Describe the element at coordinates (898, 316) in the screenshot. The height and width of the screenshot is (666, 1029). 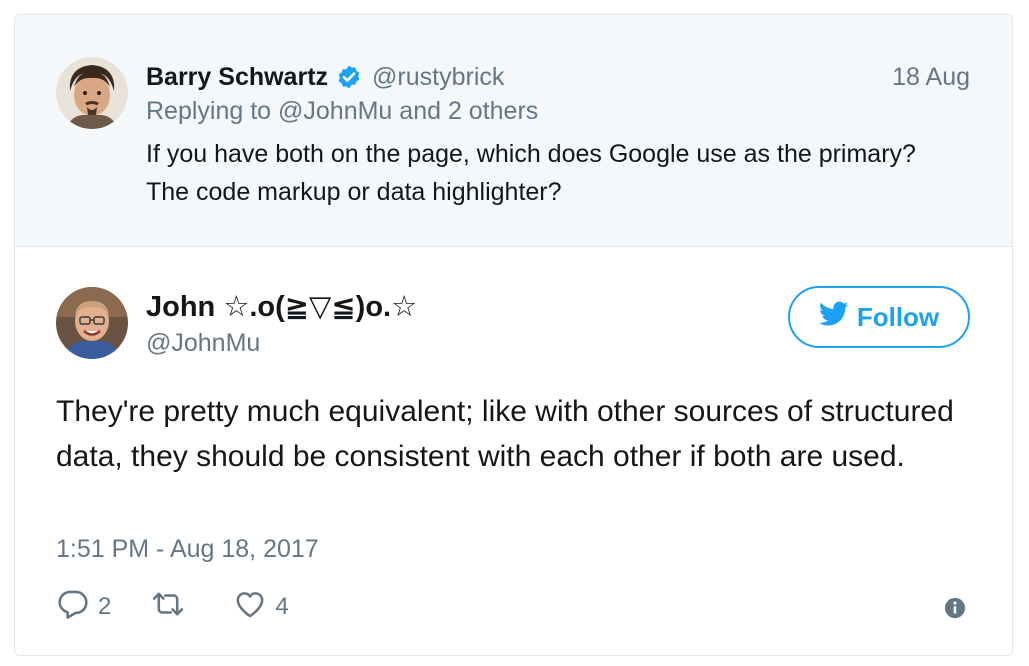
I see `follow-label: Follow` at that location.